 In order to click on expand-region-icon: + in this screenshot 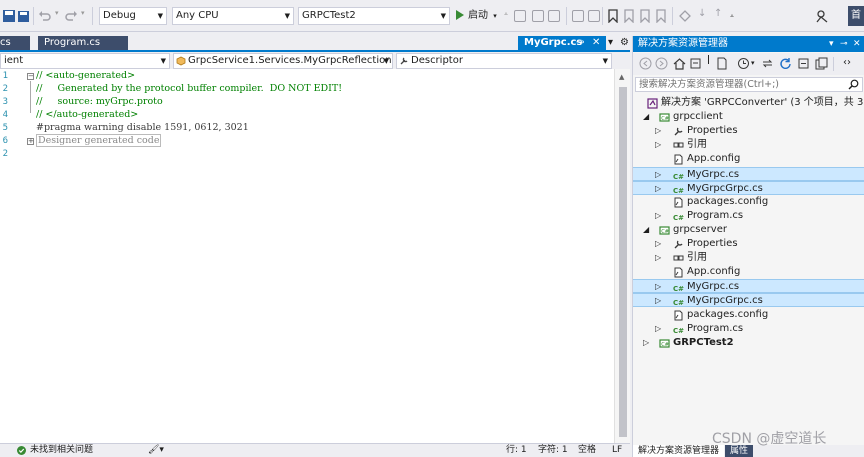, I will do `click(30, 141)`.